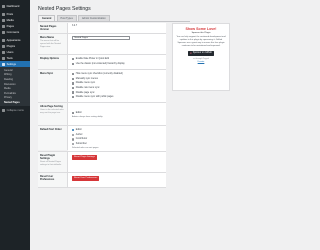  What do you see at coordinates (75, 26) in the screenshot?
I see `version-value: 3.2.7` at bounding box center [75, 26].